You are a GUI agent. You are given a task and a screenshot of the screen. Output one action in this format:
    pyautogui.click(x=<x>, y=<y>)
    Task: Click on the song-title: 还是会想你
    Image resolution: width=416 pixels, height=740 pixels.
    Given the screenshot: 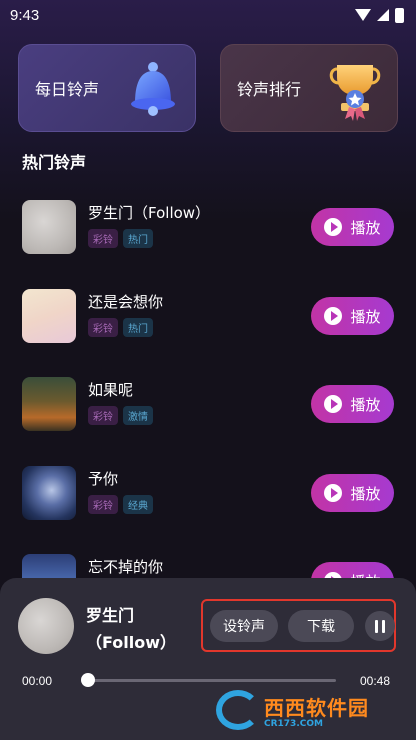 What is the action you would take?
    pyautogui.click(x=126, y=302)
    